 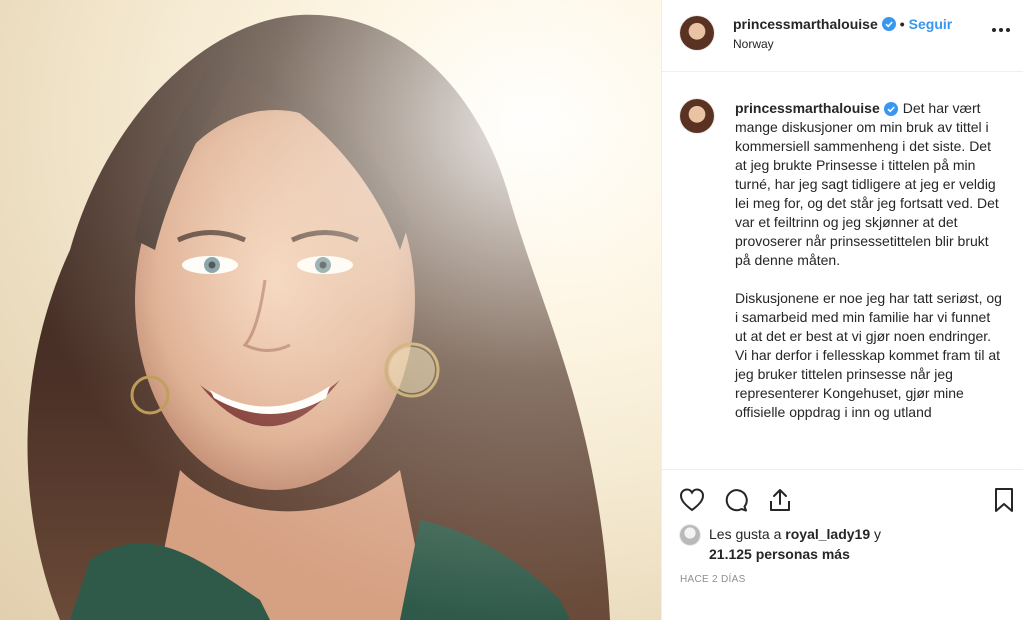 What do you see at coordinates (753, 44) in the screenshot?
I see `post-location: Norway` at bounding box center [753, 44].